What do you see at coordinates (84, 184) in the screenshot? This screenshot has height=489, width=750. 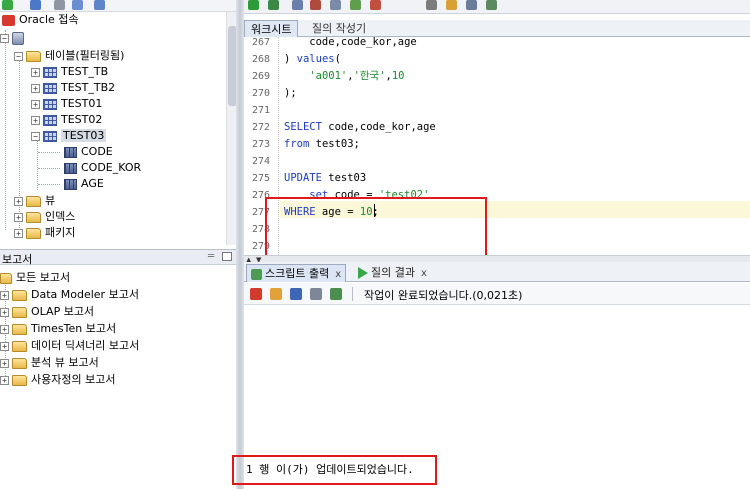 I see `tree-item-column: AGE` at bounding box center [84, 184].